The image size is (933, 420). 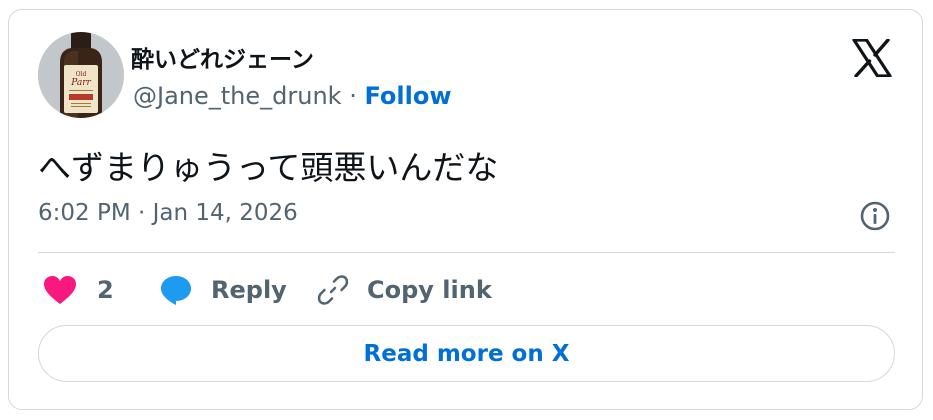 I want to click on read-more-button: Read more on X, so click(x=466, y=353).